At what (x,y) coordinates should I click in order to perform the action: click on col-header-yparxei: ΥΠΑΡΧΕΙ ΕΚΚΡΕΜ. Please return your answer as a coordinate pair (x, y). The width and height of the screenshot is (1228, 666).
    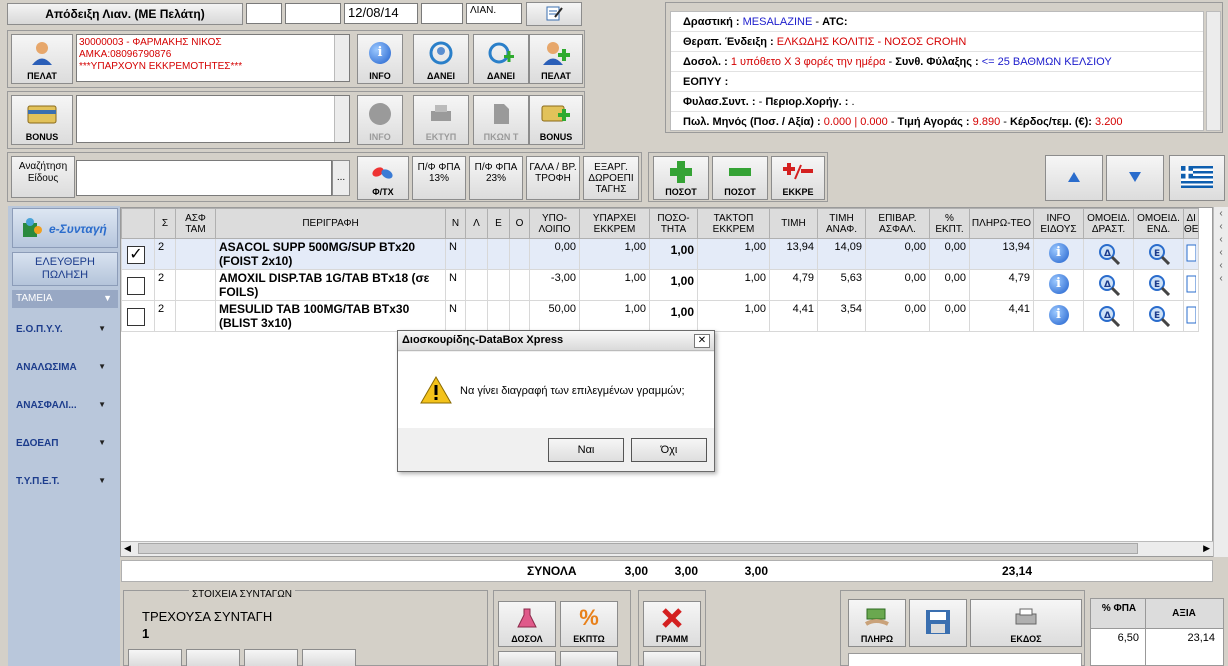
    Looking at the image, I should click on (614, 223).